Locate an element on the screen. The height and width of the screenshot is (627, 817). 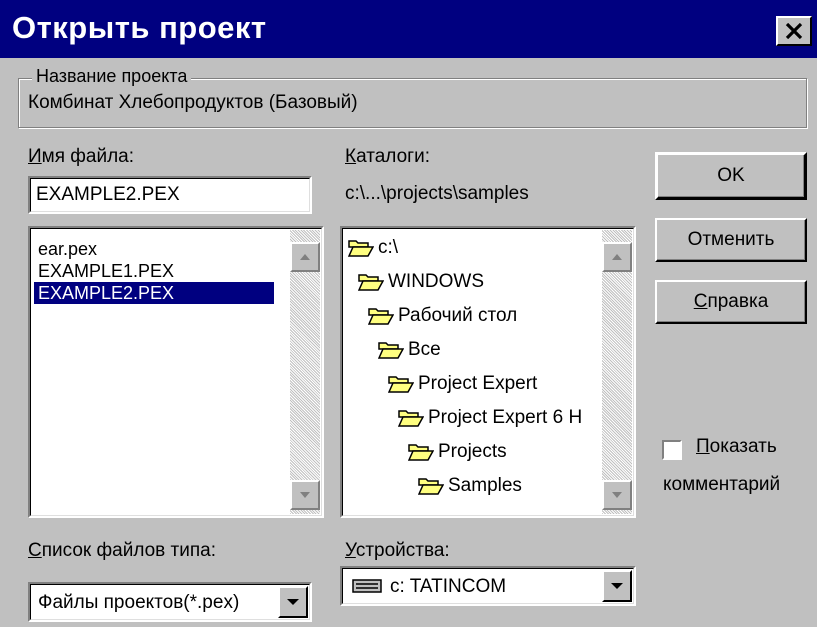
drive-dropdown-button is located at coordinates (617, 586).